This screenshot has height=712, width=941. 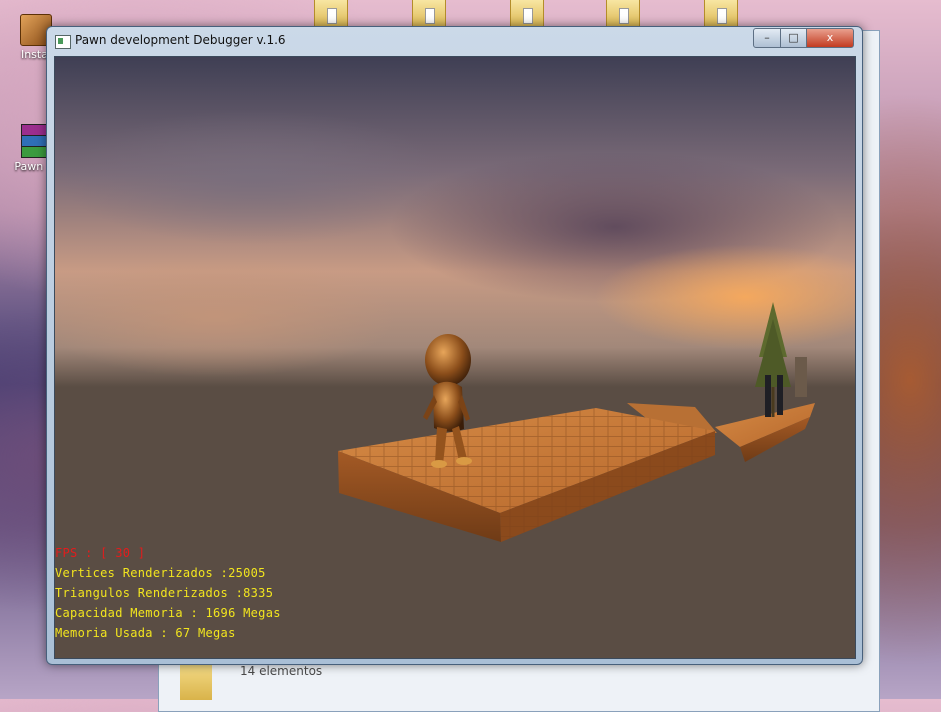 What do you see at coordinates (830, 38) in the screenshot?
I see `close-button: x` at bounding box center [830, 38].